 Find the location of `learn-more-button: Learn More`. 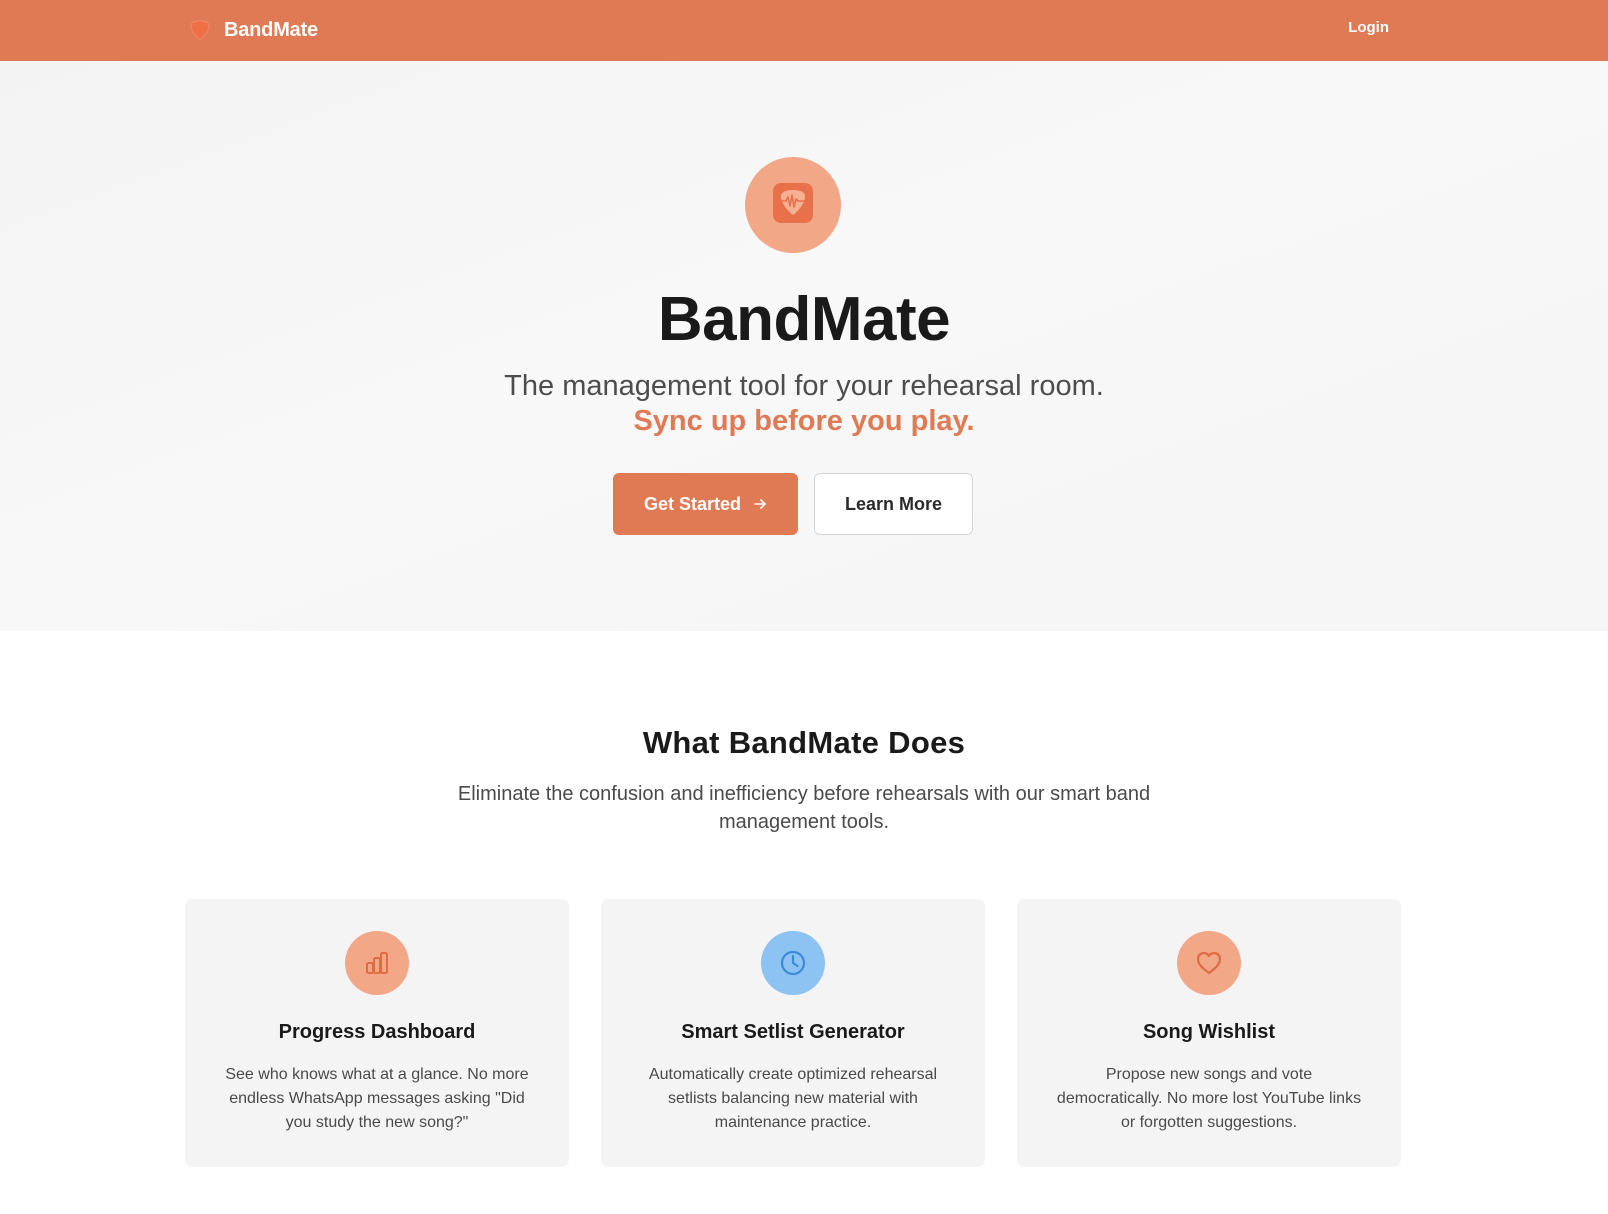

learn-more-button: Learn More is located at coordinates (893, 504).